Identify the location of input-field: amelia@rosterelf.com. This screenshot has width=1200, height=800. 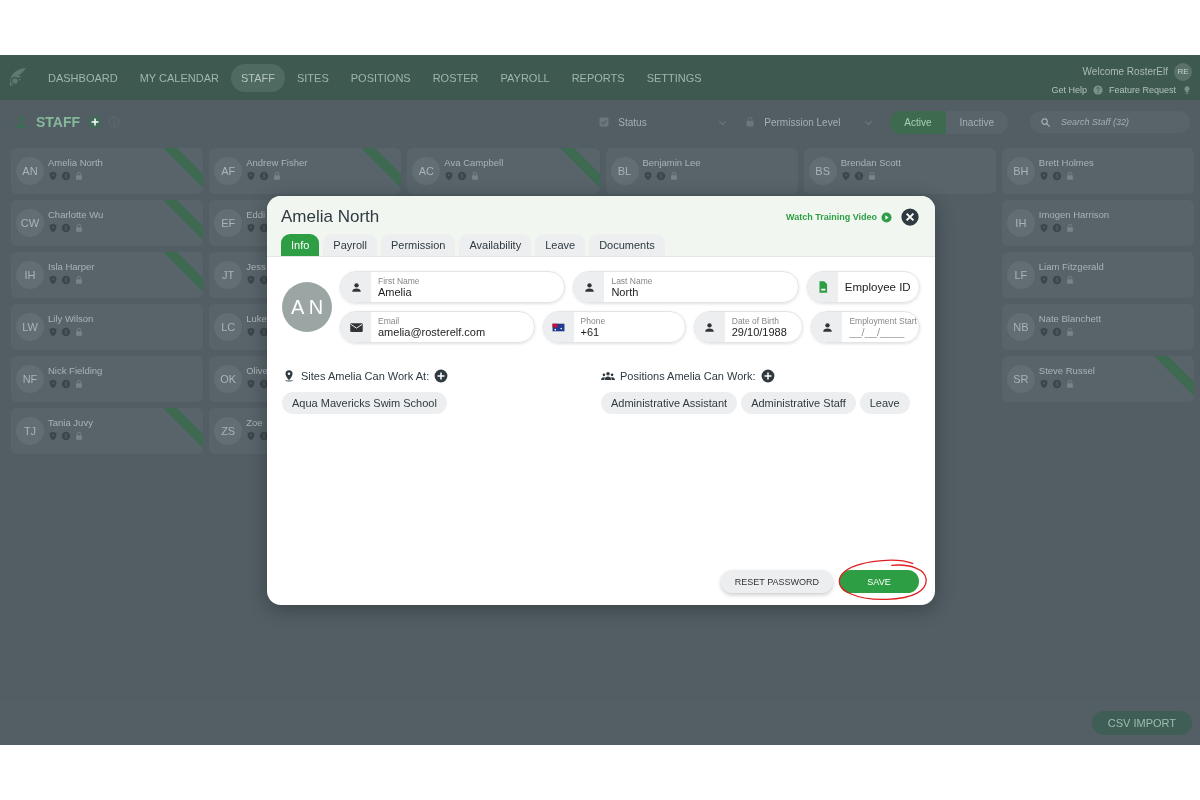
(453, 332).